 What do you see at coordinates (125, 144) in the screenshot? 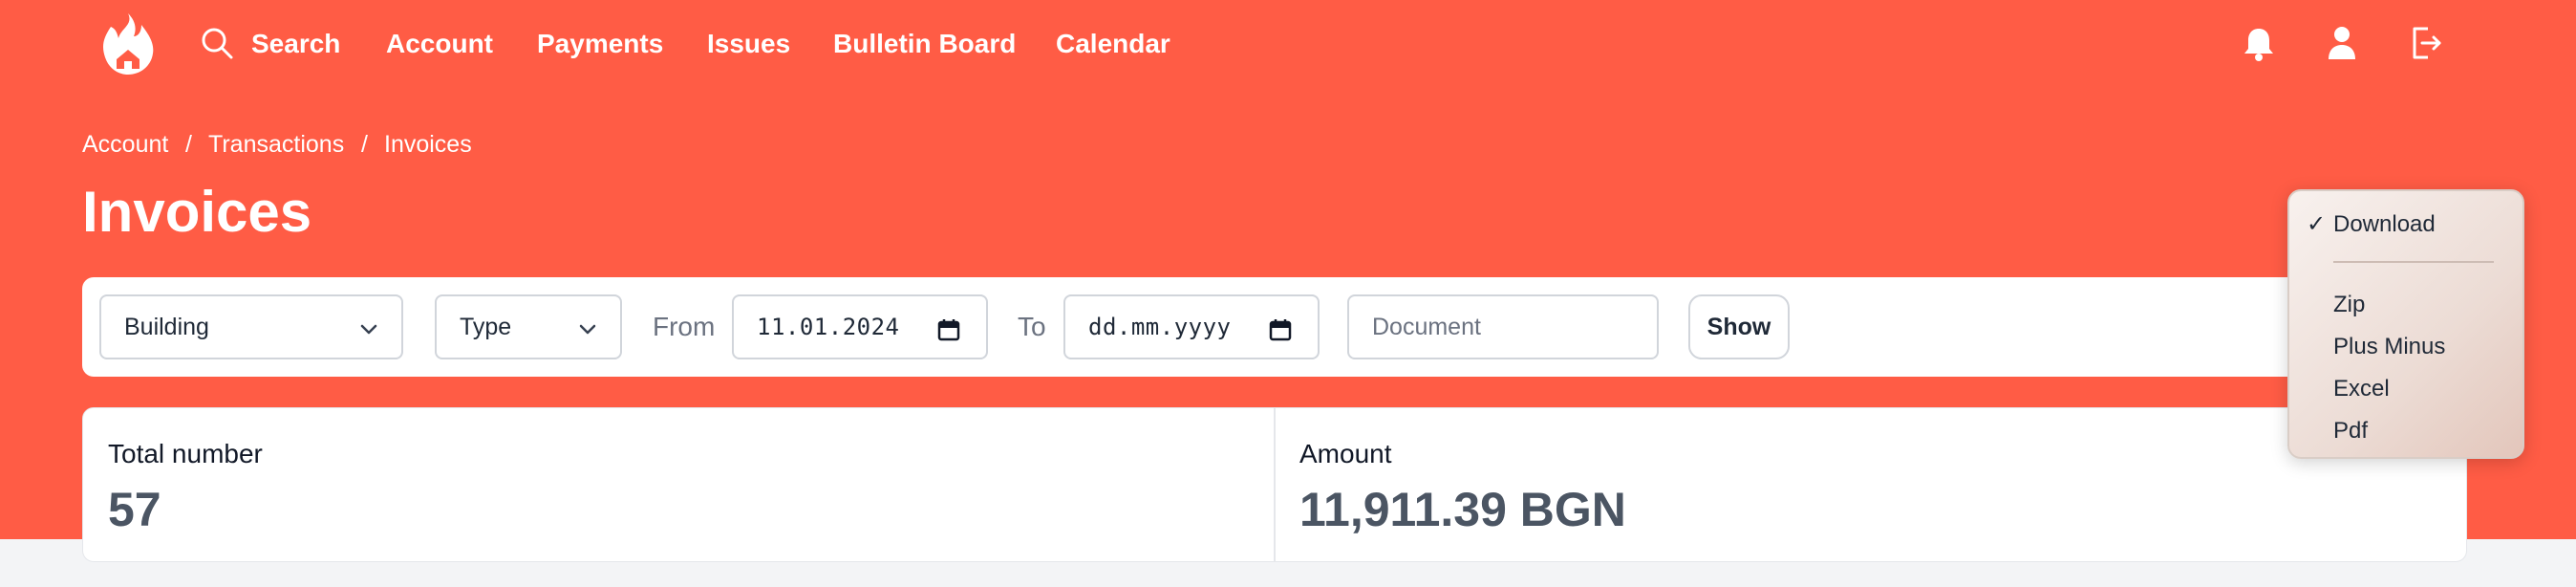
I see `breadcrumb-account: Account` at bounding box center [125, 144].